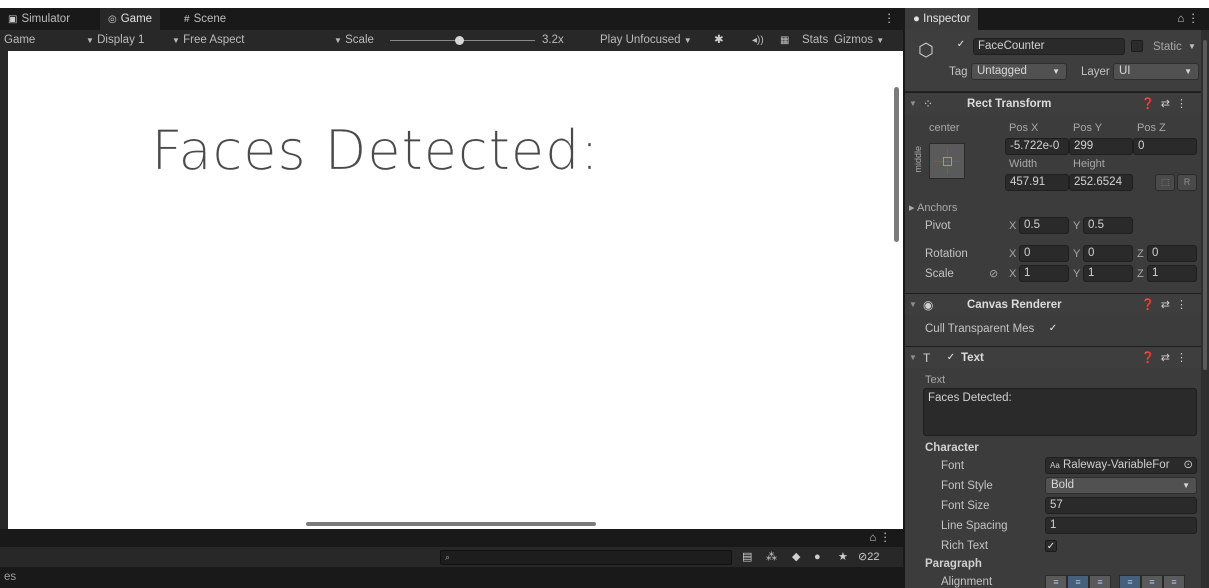 The height and width of the screenshot is (588, 1209). I want to click on rich-text-label: Rich Text, so click(965, 546).